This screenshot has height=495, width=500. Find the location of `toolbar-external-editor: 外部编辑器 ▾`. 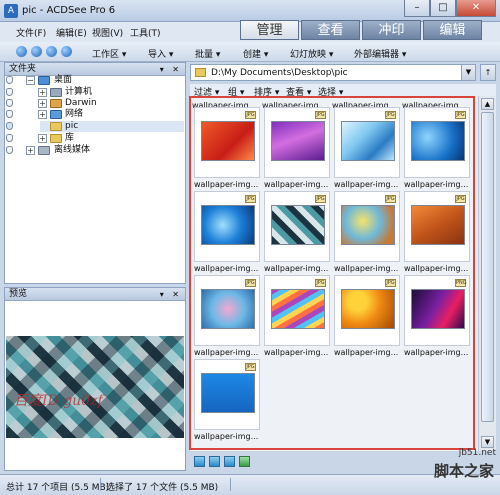

toolbar-external-editor: 外部编辑器 ▾ is located at coordinates (380, 53).